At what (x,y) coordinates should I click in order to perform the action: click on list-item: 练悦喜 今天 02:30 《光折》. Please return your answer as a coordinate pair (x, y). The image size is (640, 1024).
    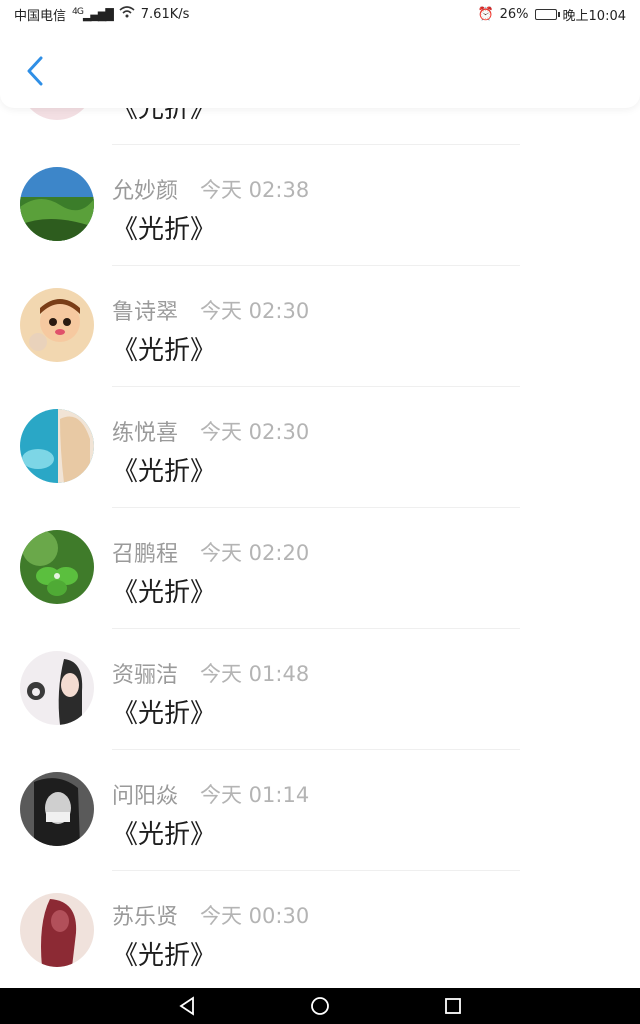
    Looking at the image, I should click on (320, 447).